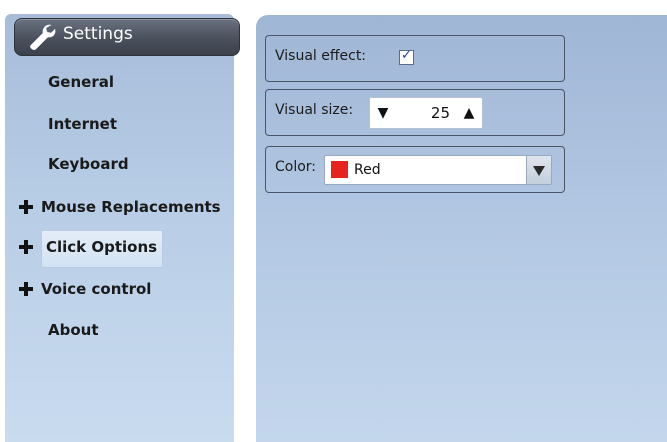  I want to click on sidebar-item-label: General, so click(81, 82).